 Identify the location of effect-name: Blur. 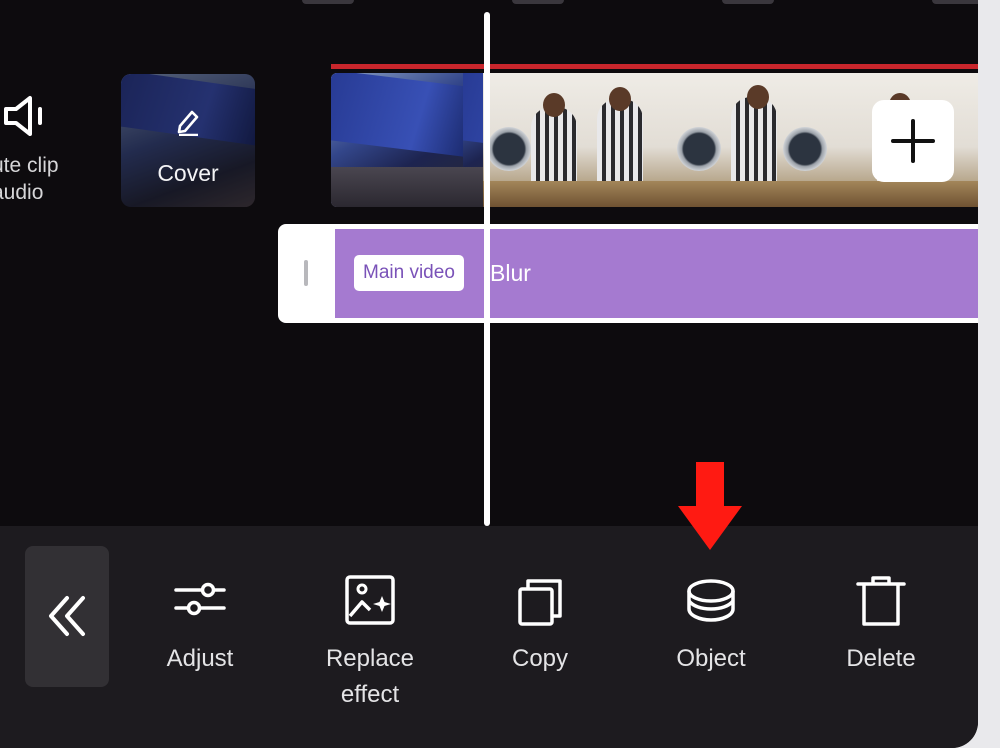
(510, 273).